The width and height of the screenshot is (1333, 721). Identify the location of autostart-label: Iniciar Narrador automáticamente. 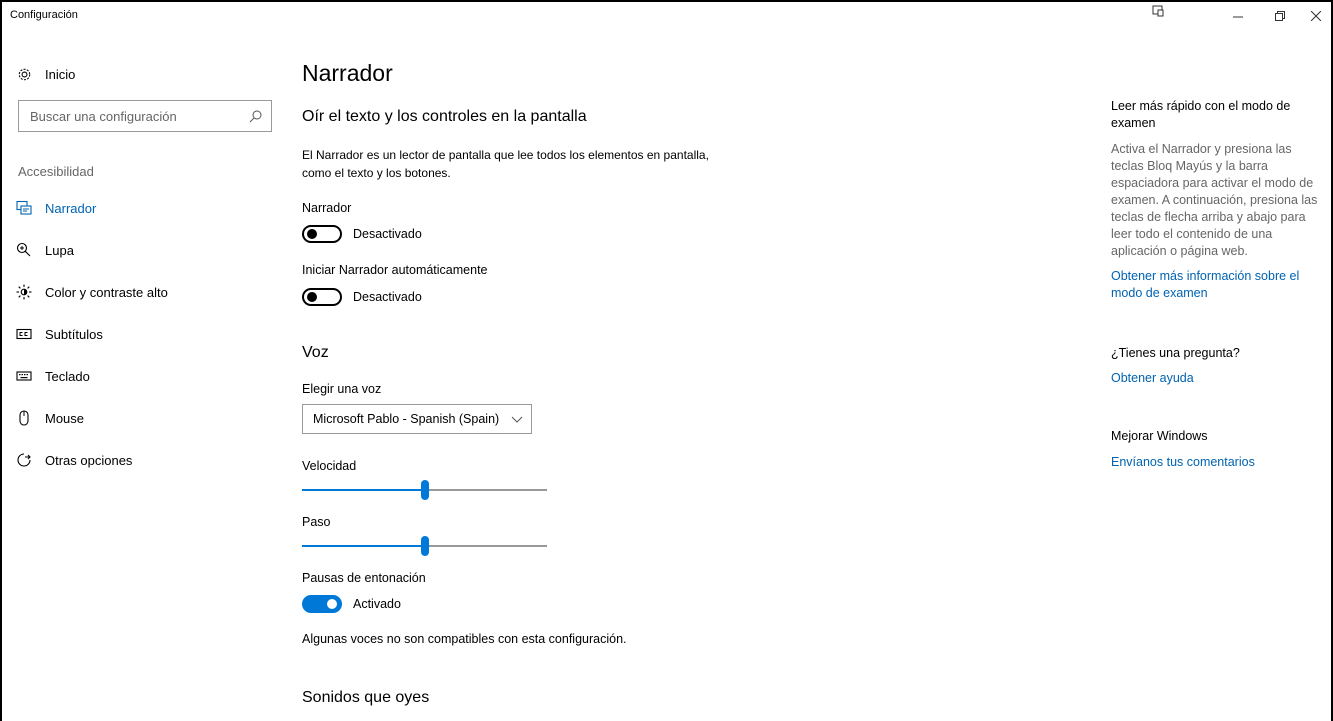
(395, 270).